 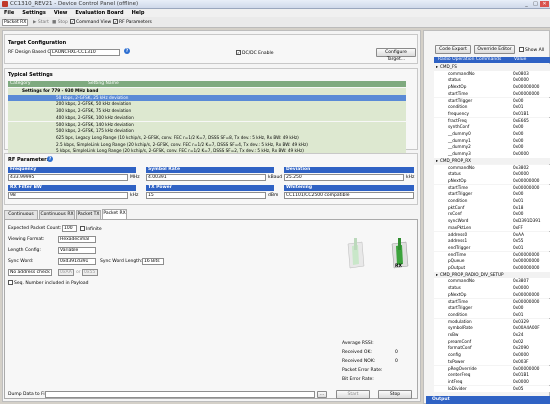 What do you see at coordinates (180, 394) in the screenshot?
I see `dump-file-input` at bounding box center [180, 394].